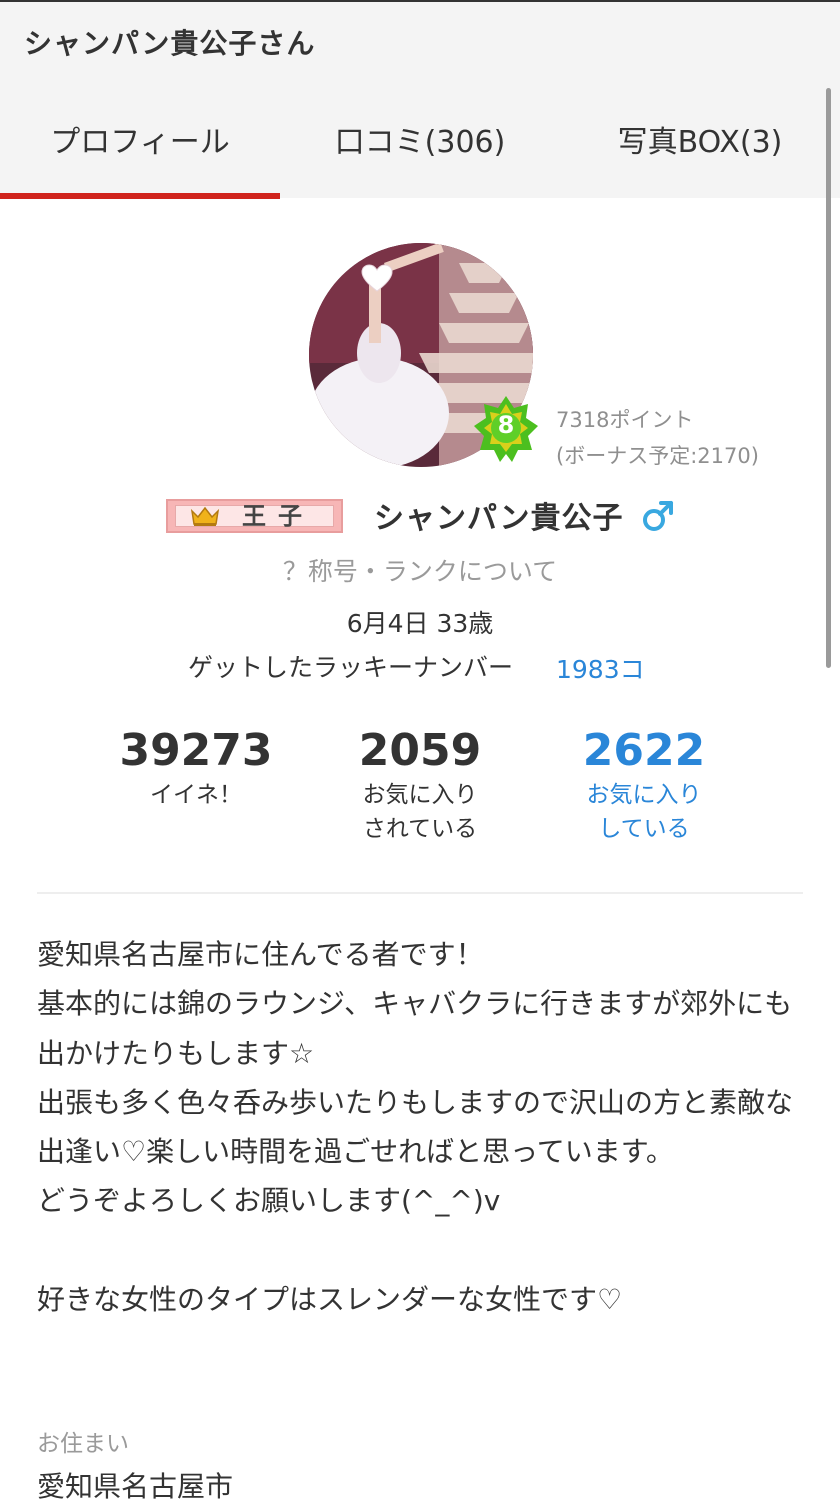 Image resolution: width=840 pixels, height=1505 pixels. What do you see at coordinates (499, 518) in the screenshot?
I see `username: シャンパン貴公子` at bounding box center [499, 518].